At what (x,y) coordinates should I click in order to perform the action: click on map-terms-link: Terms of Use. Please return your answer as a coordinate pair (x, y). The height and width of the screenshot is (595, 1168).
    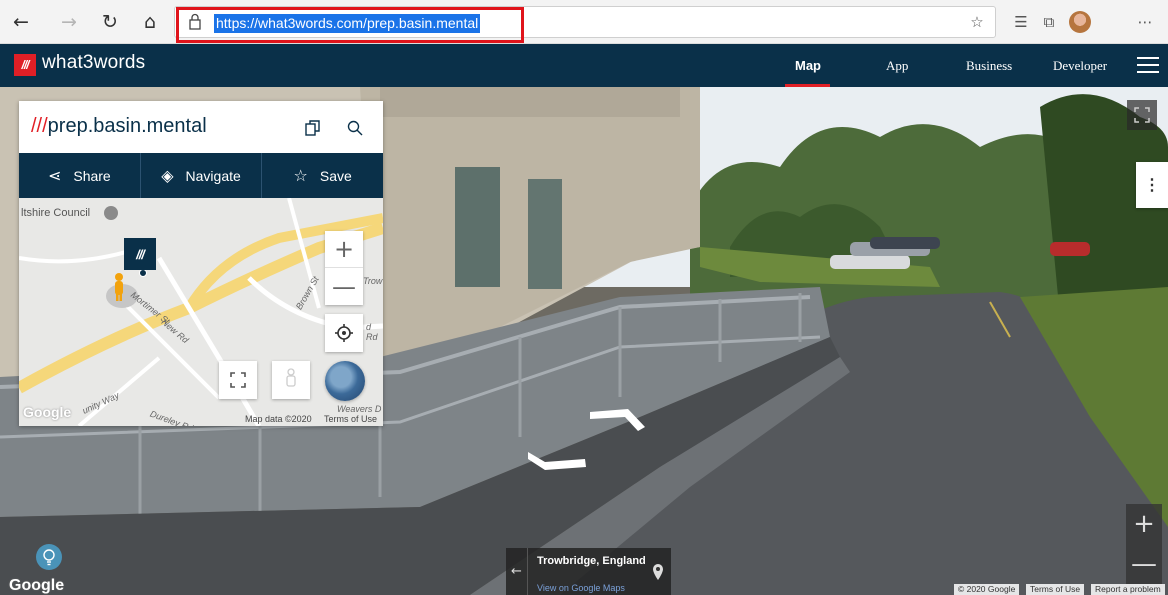
    Looking at the image, I should click on (350, 419).